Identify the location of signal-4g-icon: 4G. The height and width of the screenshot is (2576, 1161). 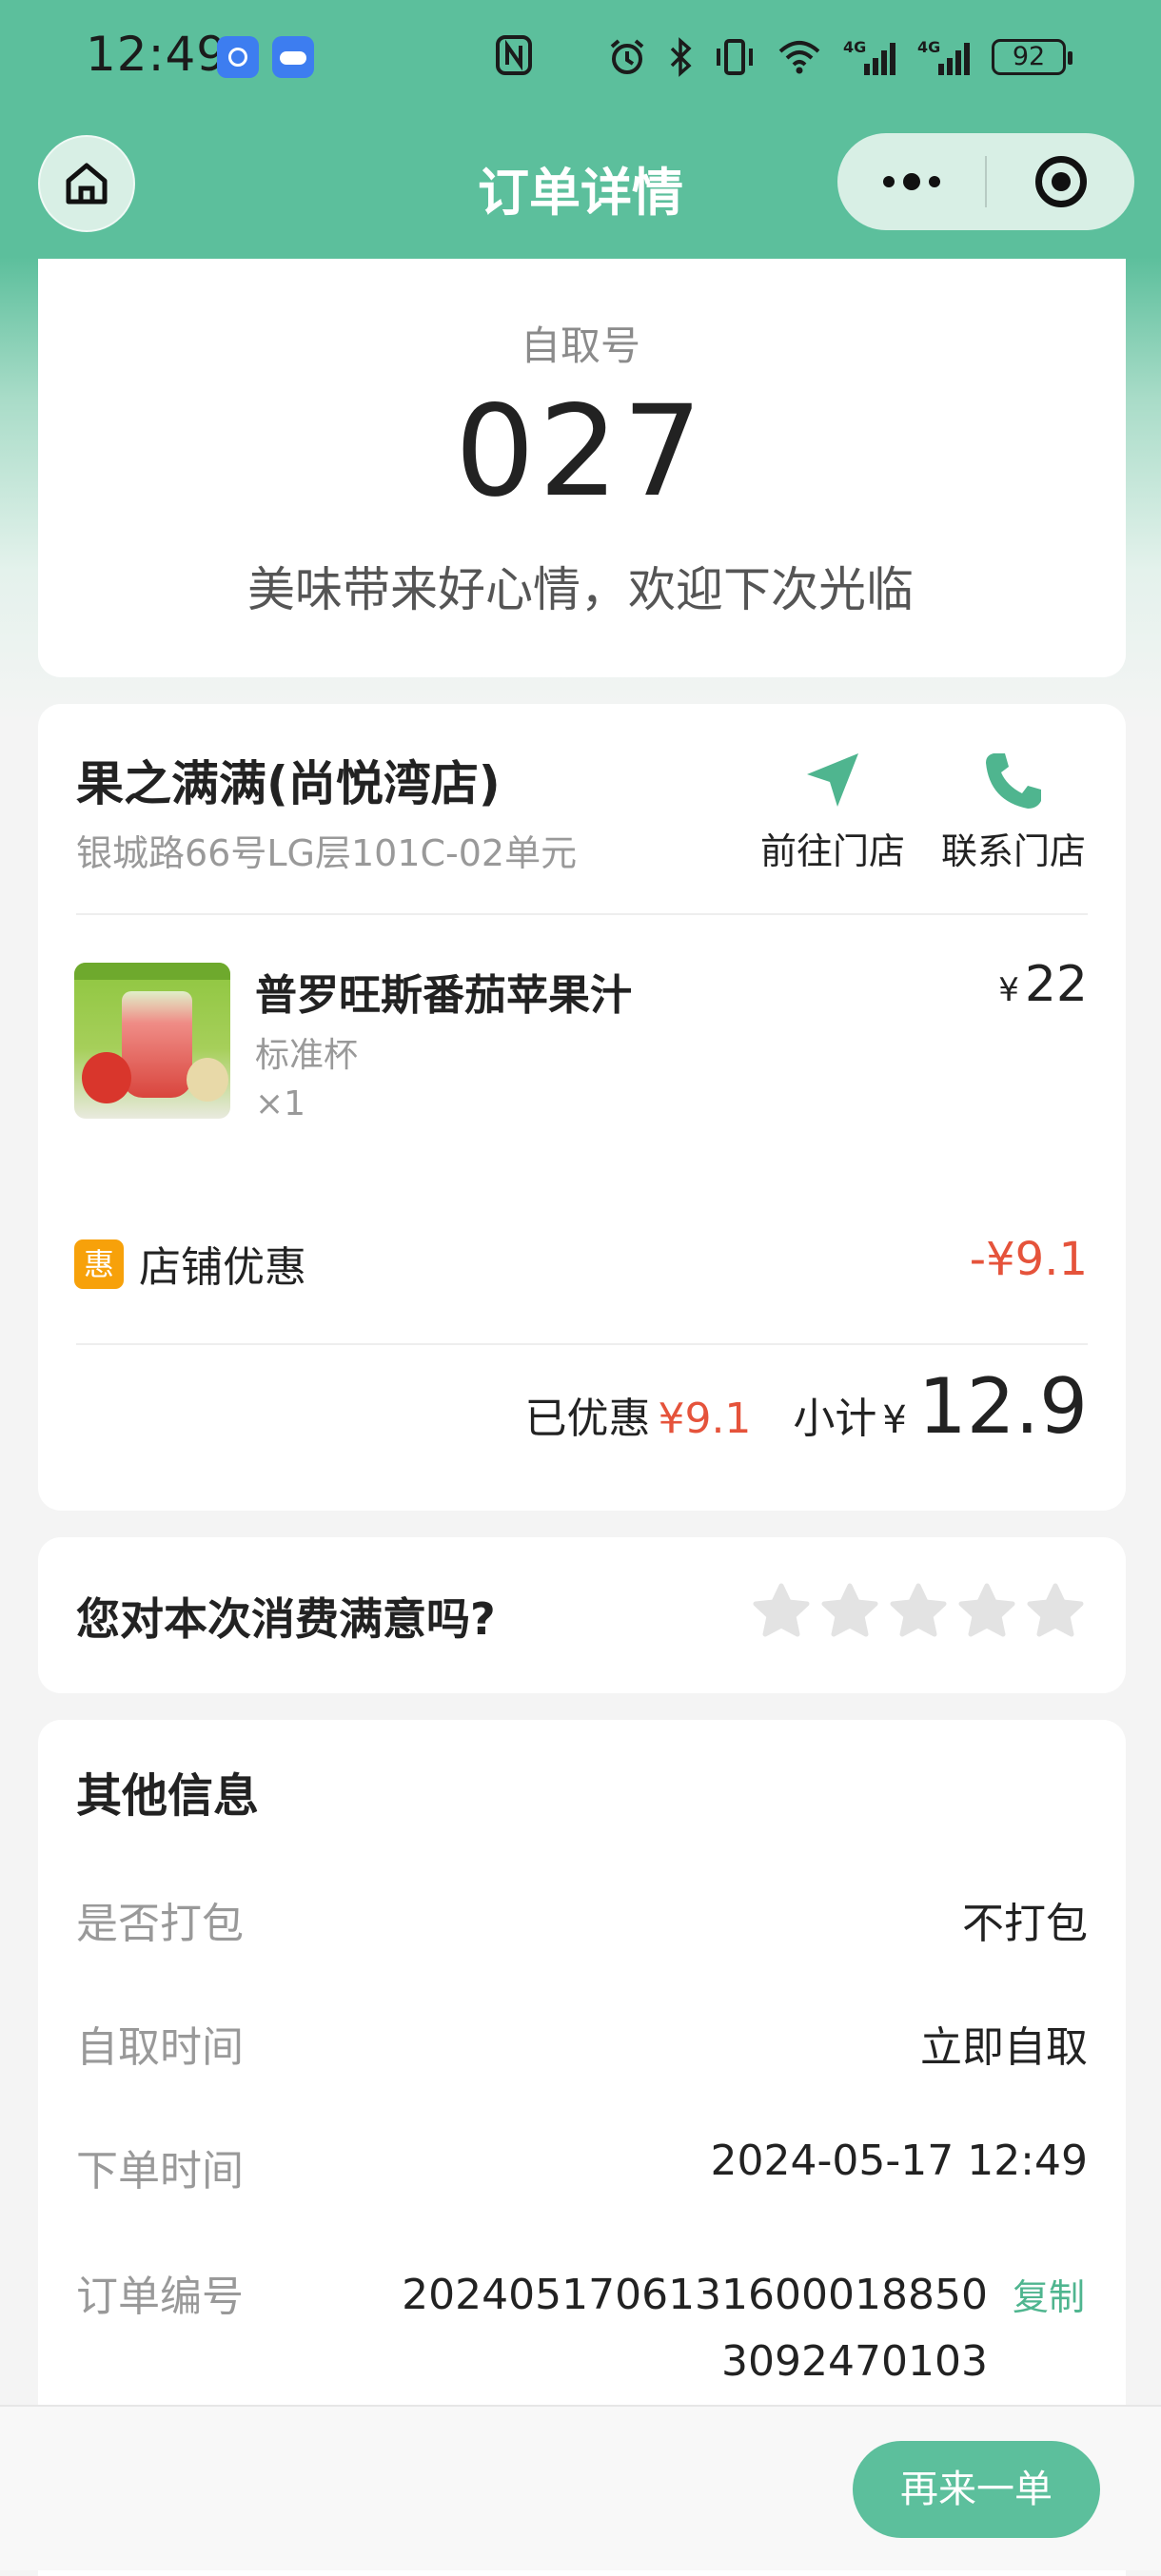
(869, 57).